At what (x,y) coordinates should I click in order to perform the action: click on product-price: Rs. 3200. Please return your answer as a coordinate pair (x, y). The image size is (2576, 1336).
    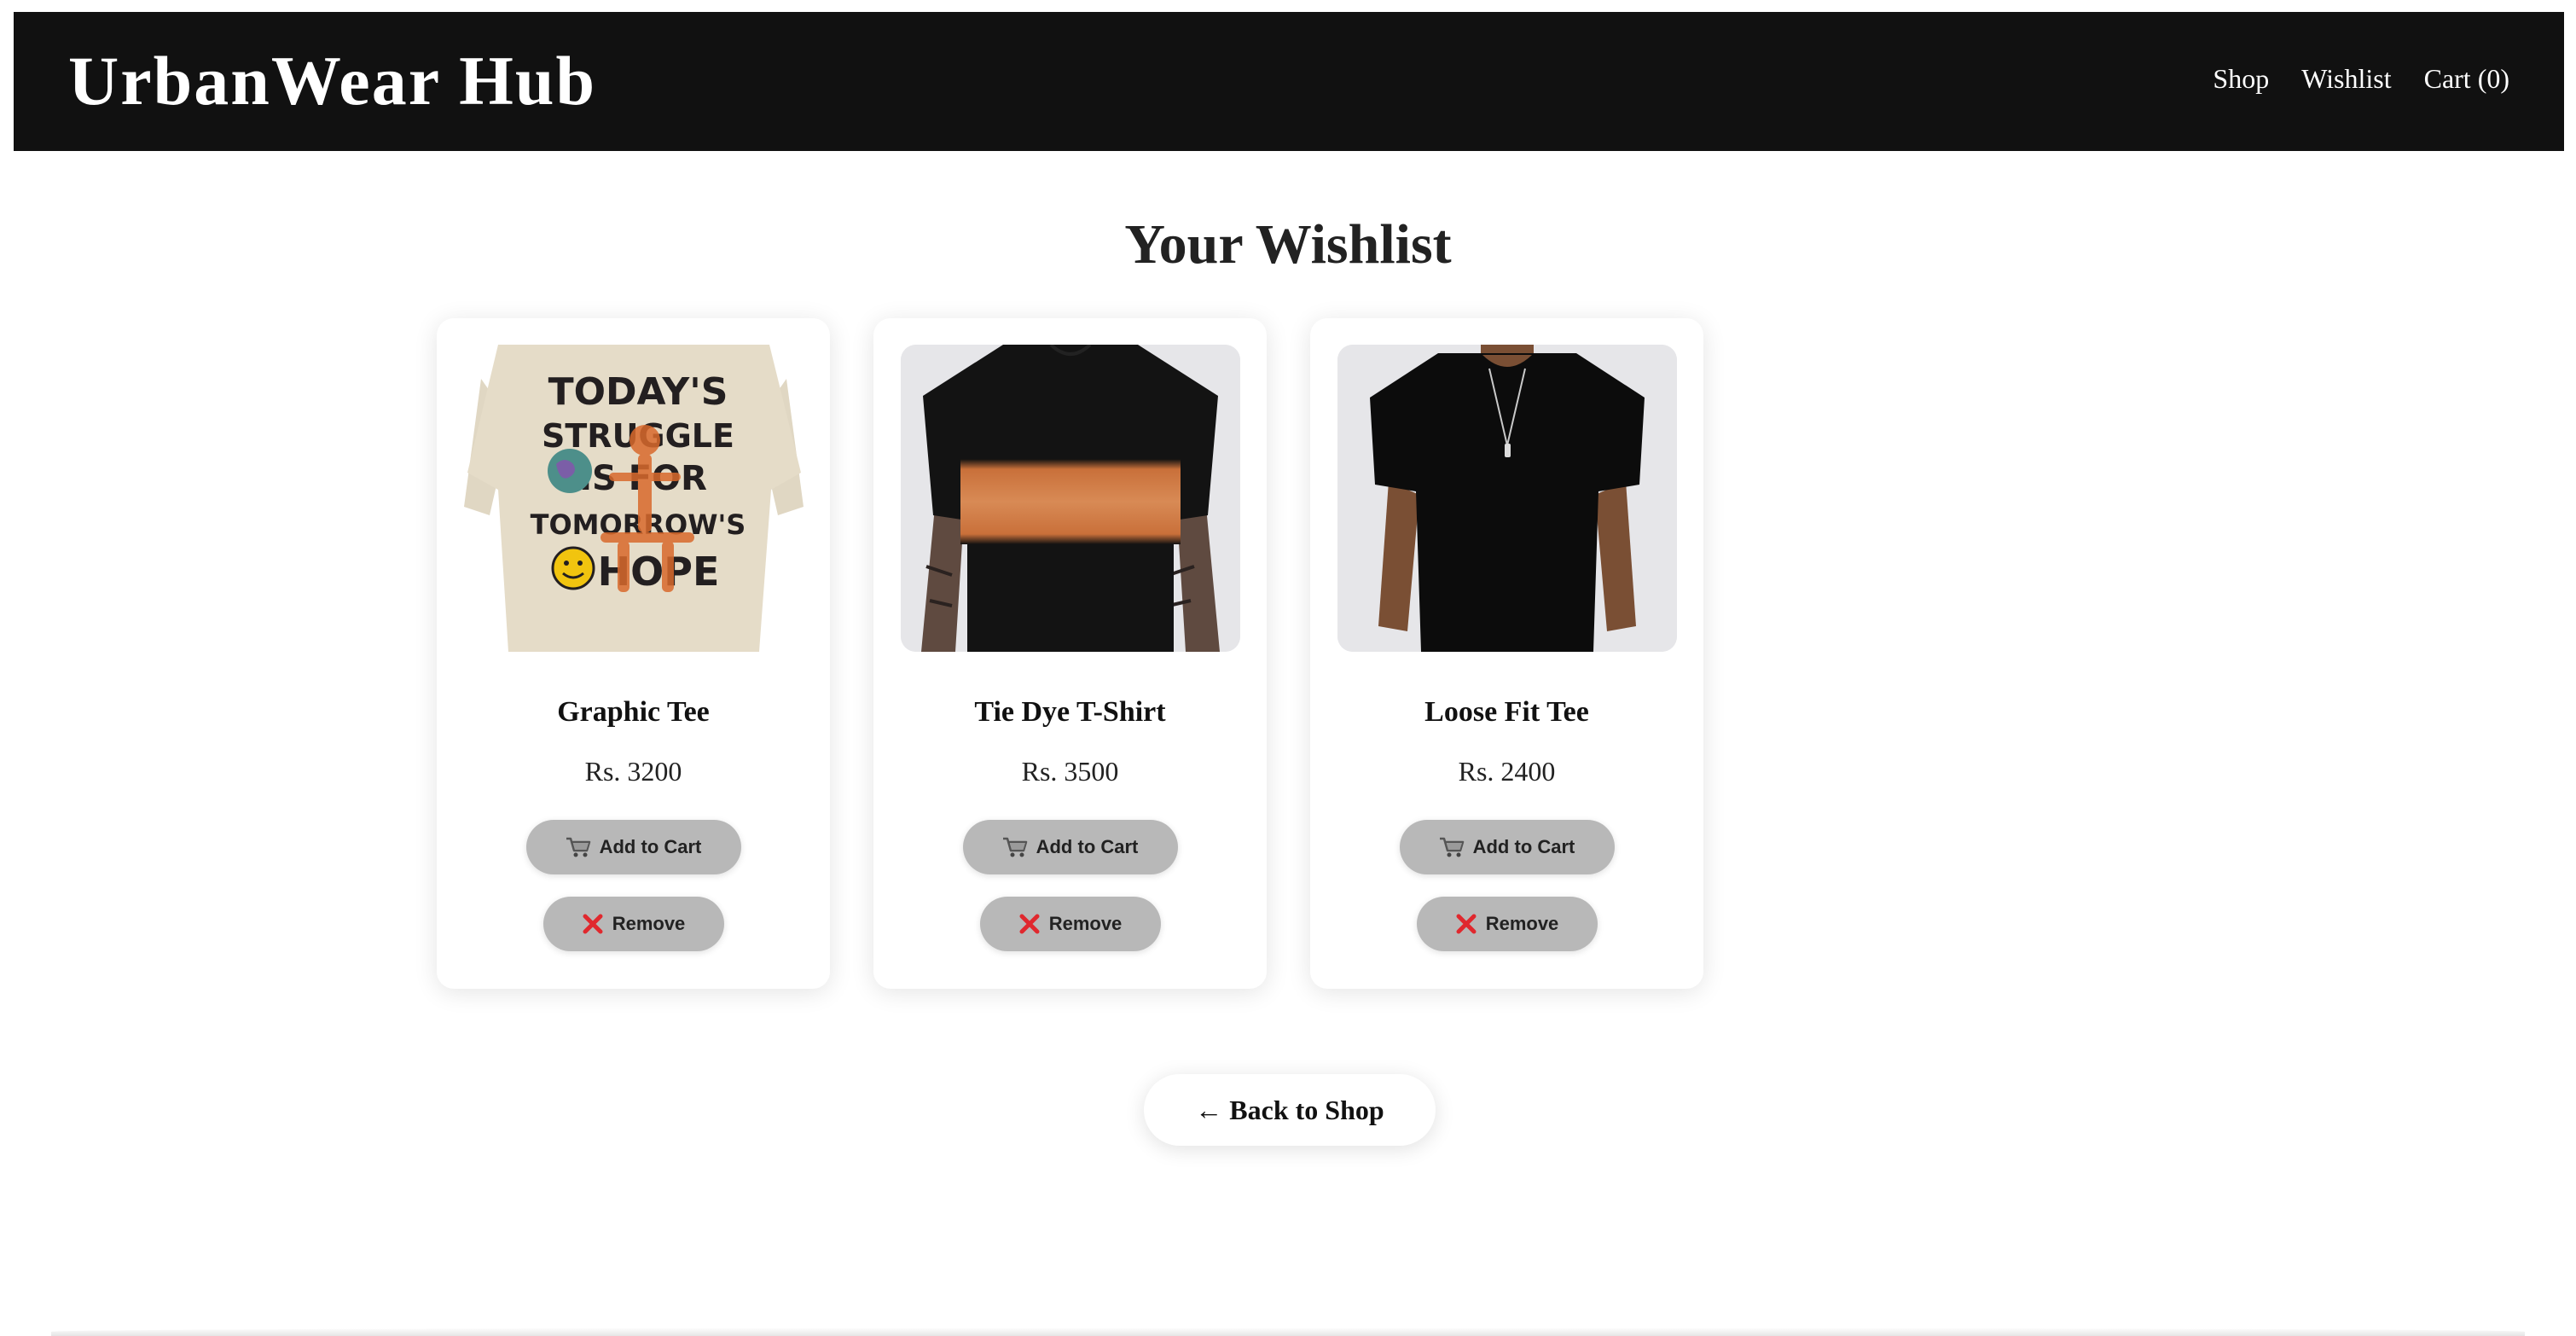
    Looking at the image, I should click on (633, 771).